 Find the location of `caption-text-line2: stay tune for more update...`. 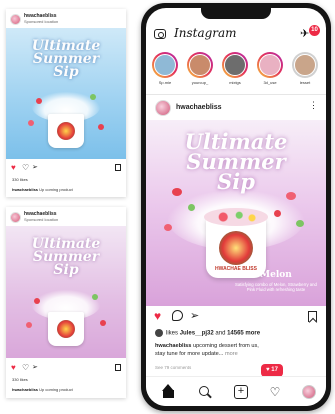

caption-text-line2: stay tune for more update... is located at coordinates (189, 354).